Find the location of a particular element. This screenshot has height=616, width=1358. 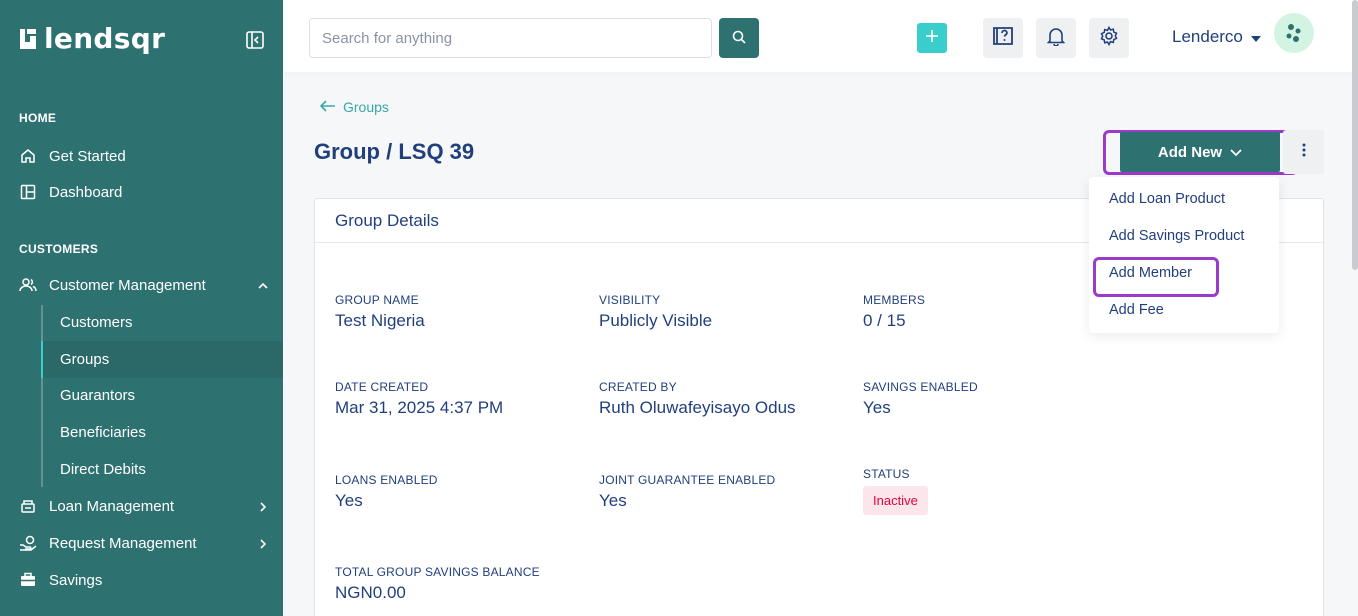

add-new-button: Add New is located at coordinates (1200, 152).